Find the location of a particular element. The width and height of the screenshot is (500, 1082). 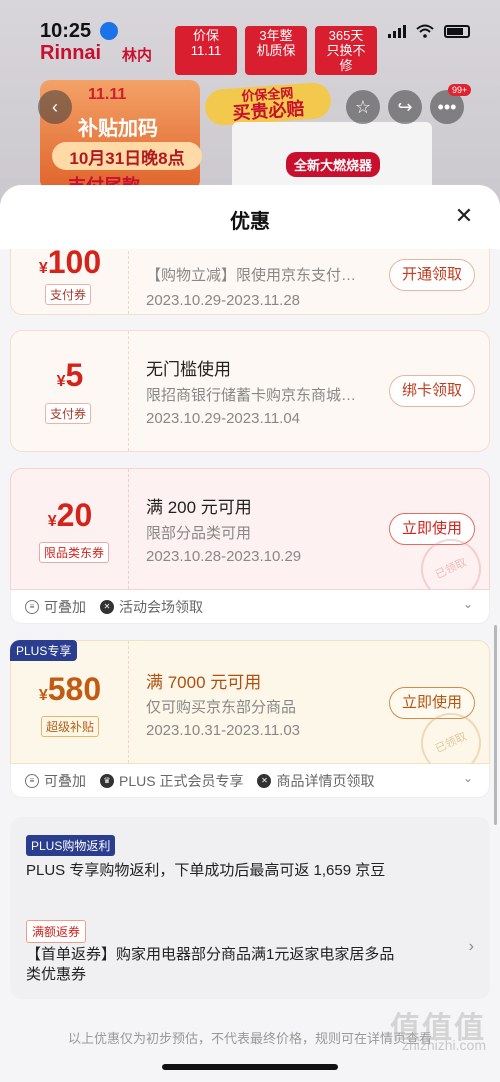

coupon-type: 限品类东券 is located at coordinates (74, 552).